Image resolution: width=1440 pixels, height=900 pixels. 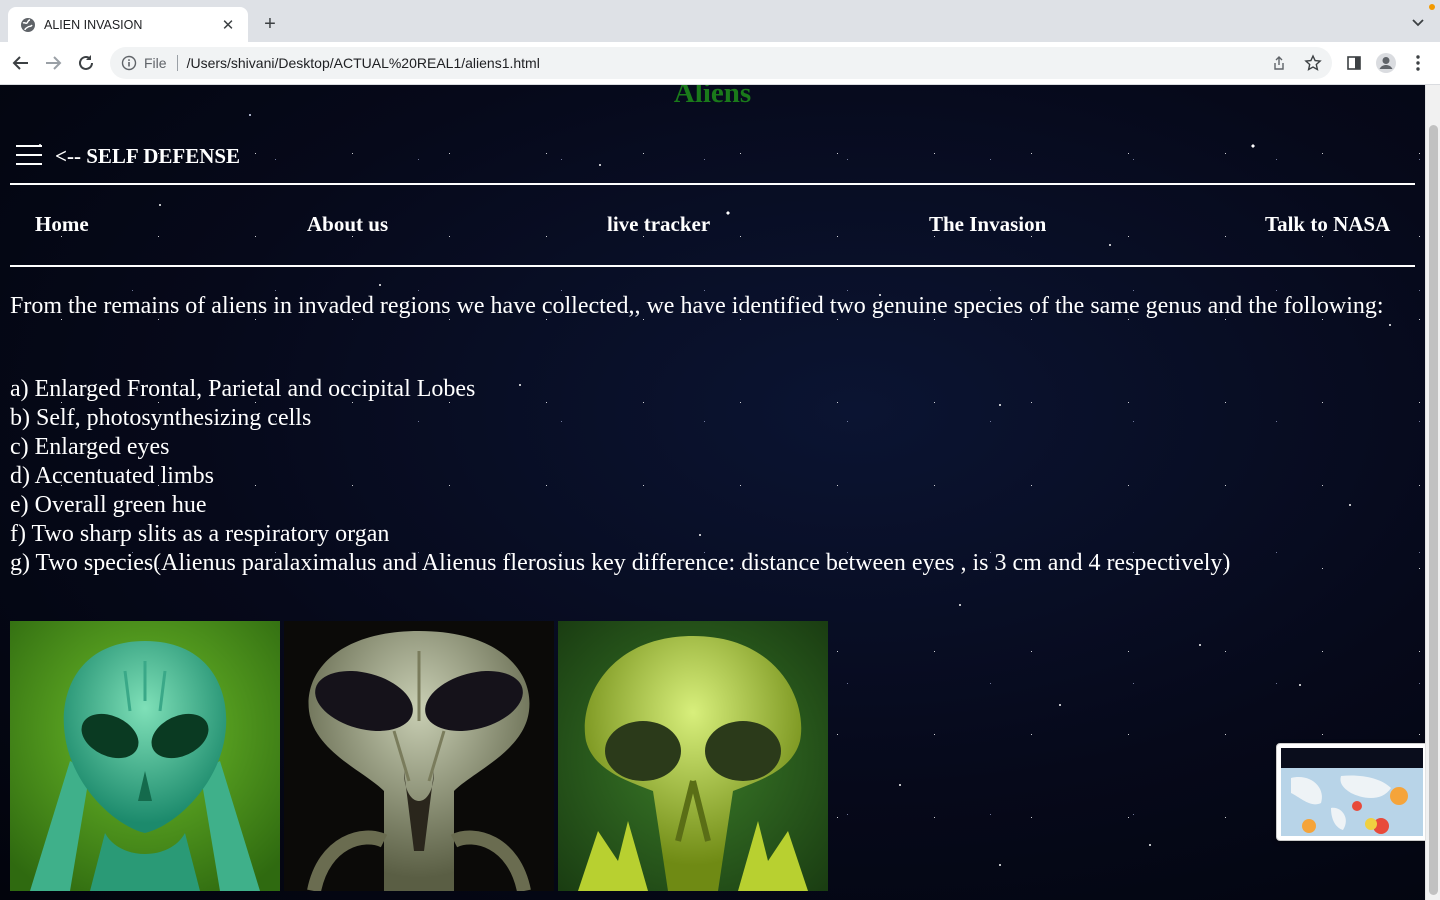 I want to click on browser-tab: ALIEN INVASION ✕, so click(x=128, y=24).